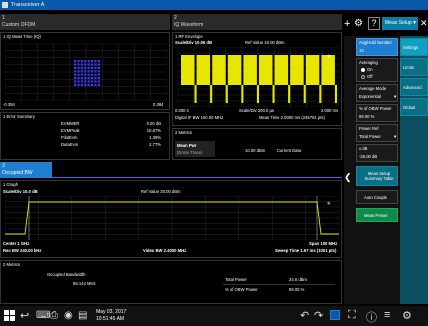 The image size is (428, 326). What do you see at coordinates (175, 18) in the screenshot?
I see `window2-number: 2` at bounding box center [175, 18].